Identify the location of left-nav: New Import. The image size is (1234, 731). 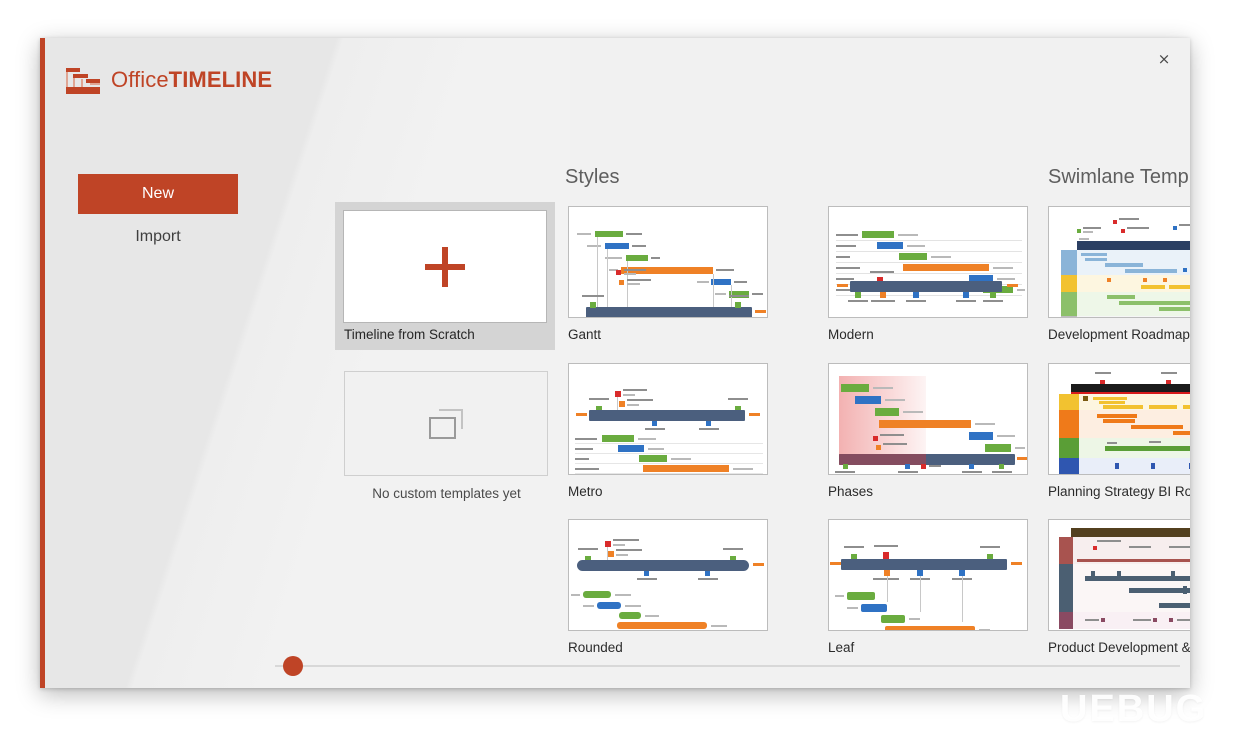
(158, 214).